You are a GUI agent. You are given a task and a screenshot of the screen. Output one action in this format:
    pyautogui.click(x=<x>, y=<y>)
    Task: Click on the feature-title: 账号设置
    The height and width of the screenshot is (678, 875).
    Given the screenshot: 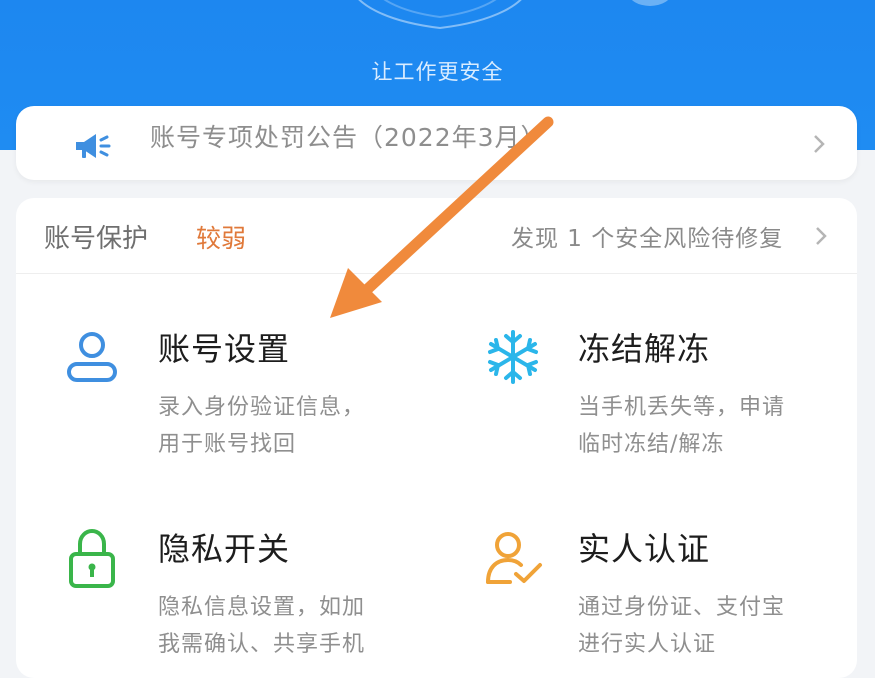 What is the action you would take?
    pyautogui.click(x=224, y=349)
    